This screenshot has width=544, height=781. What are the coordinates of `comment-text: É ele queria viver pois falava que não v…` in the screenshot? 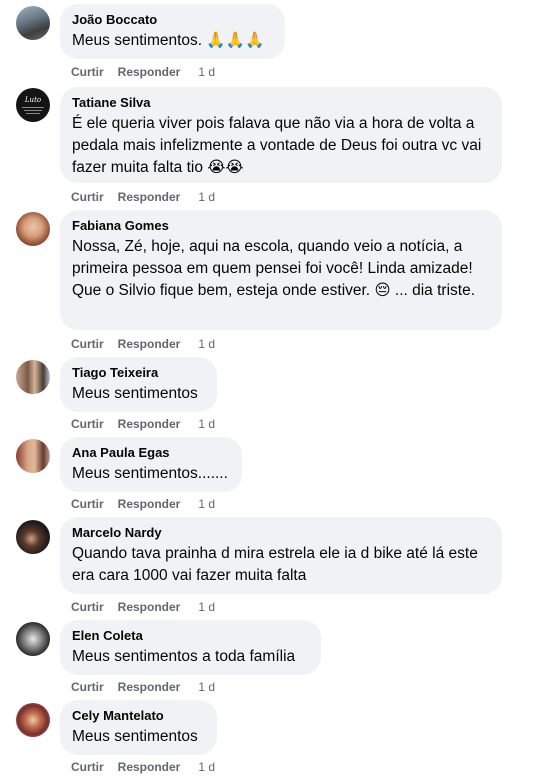 It's located at (277, 145).